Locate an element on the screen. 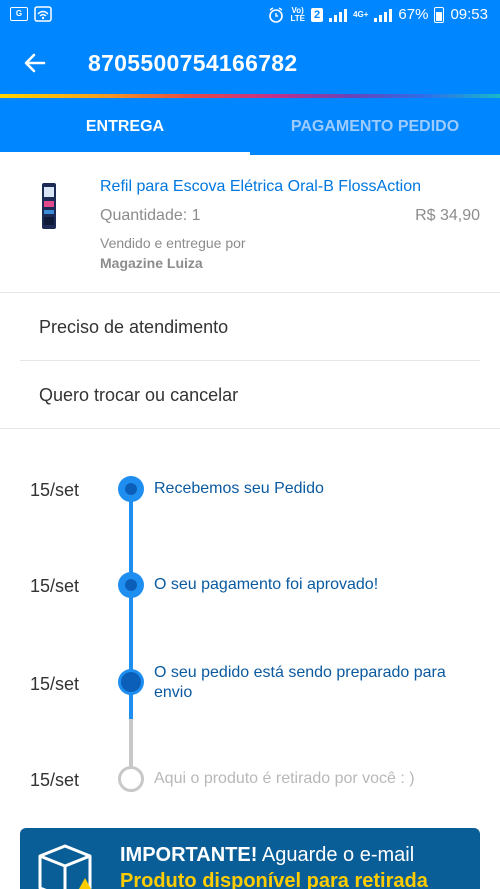 This screenshot has width=500, height=889. product-quantity: Quantidade: 1 is located at coordinates (150, 215).